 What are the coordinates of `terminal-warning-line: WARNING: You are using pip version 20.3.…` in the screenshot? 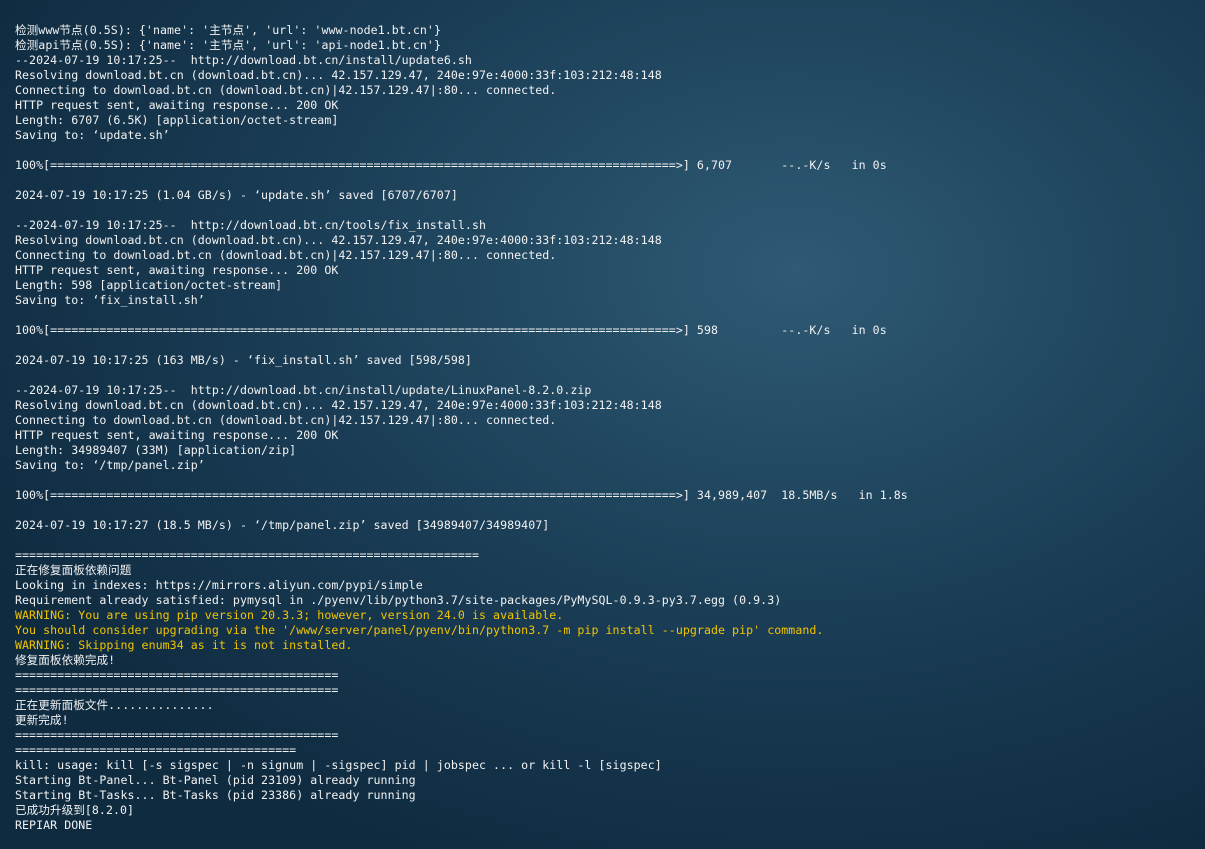 It's located at (289, 615).